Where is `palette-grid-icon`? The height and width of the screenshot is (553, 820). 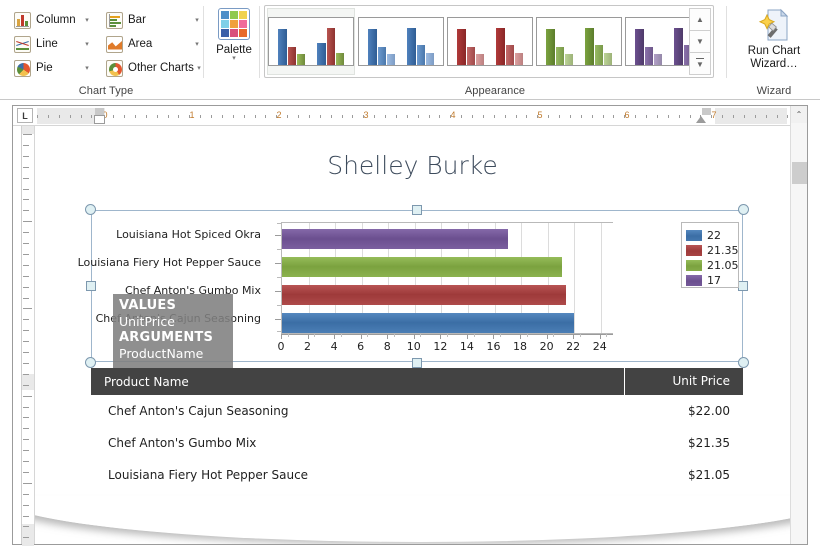
palette-grid-icon is located at coordinates (234, 24).